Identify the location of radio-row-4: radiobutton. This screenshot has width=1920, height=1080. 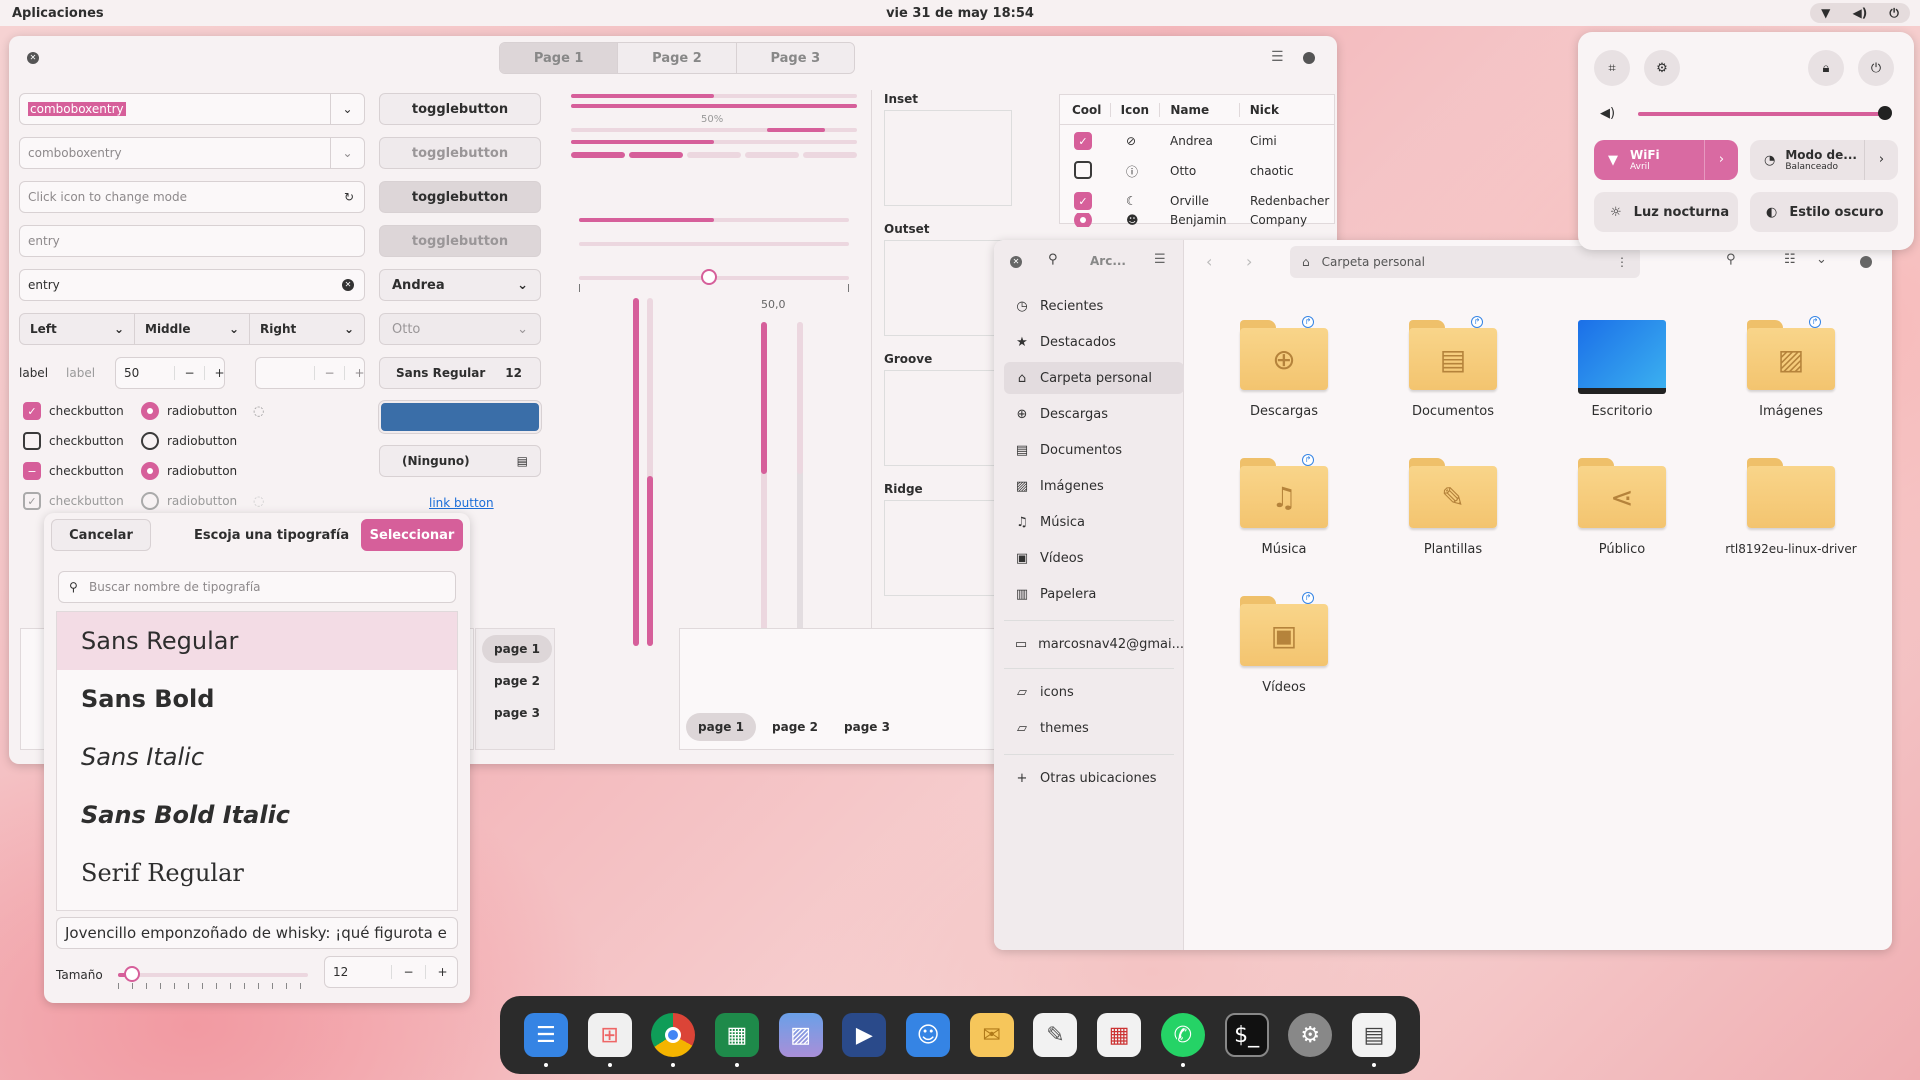
(189, 501).